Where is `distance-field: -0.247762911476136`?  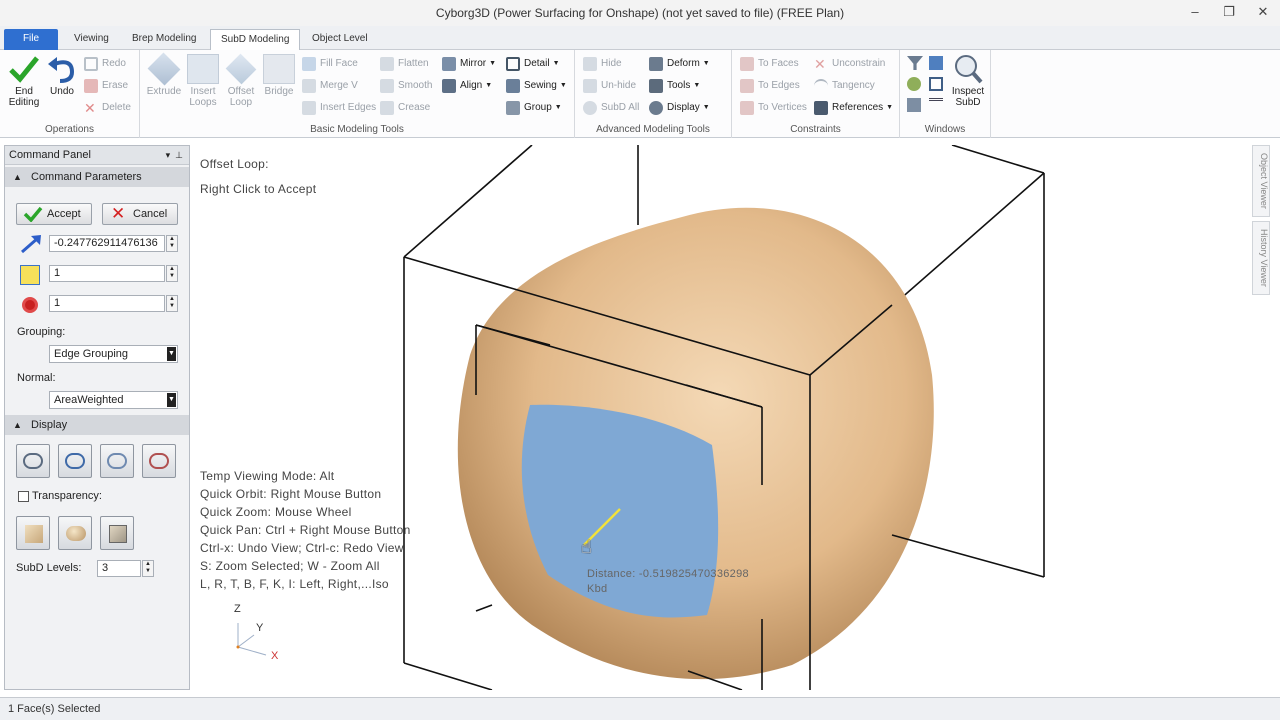 distance-field: -0.247762911476136 is located at coordinates (107, 243).